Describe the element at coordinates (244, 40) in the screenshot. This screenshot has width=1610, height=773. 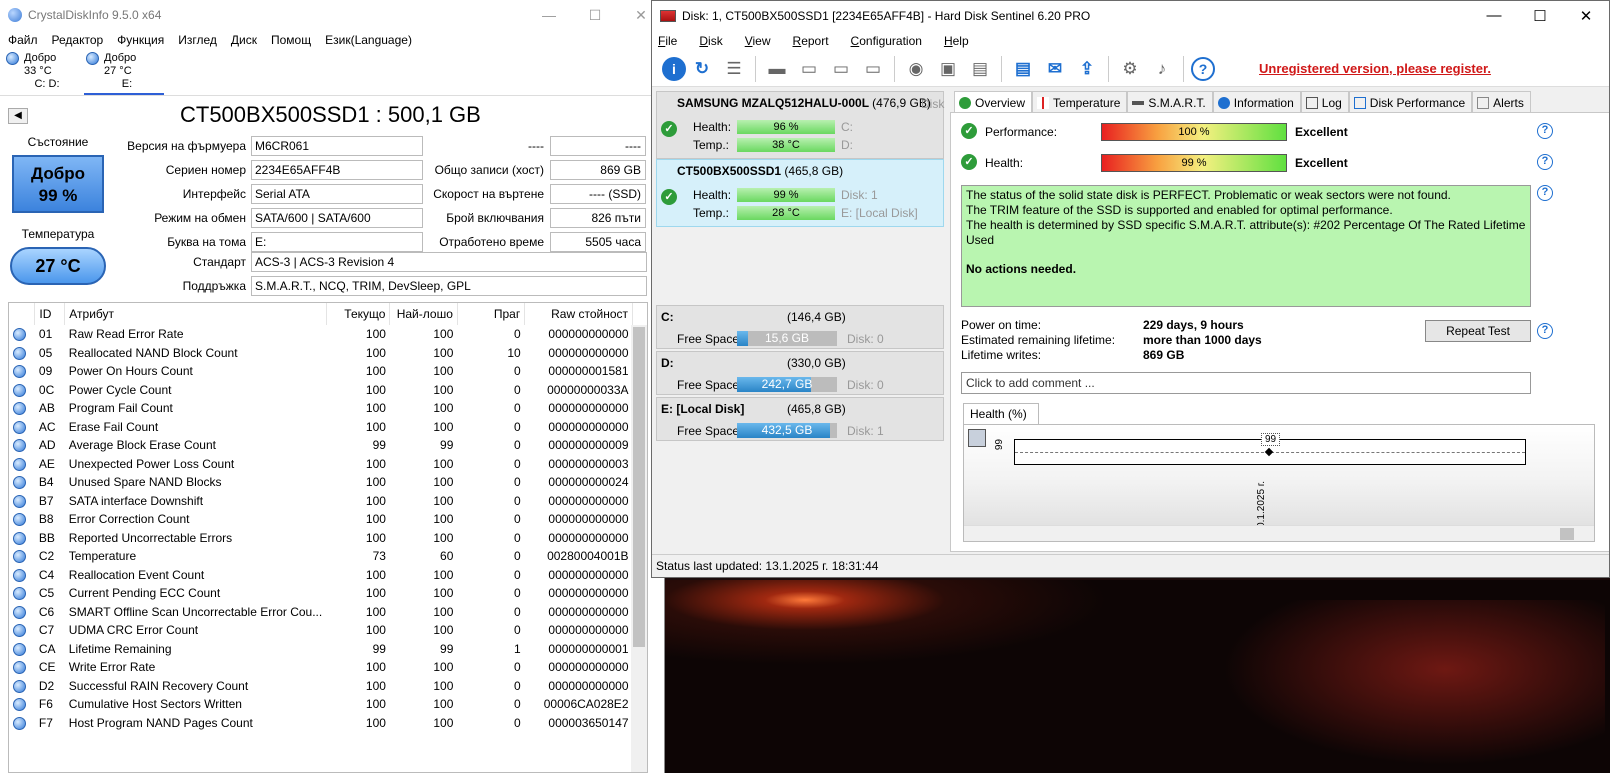
I see `menu-disk: Диск` at that location.